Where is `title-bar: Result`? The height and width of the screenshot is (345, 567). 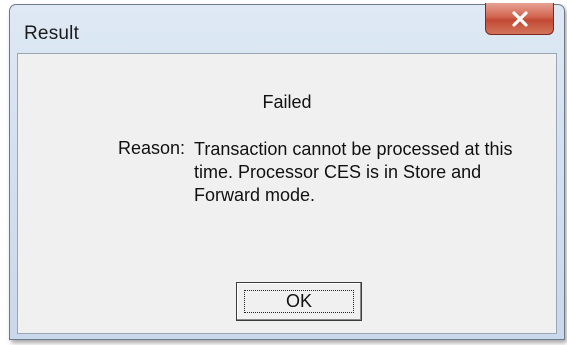 title-bar: Result is located at coordinates (287, 28).